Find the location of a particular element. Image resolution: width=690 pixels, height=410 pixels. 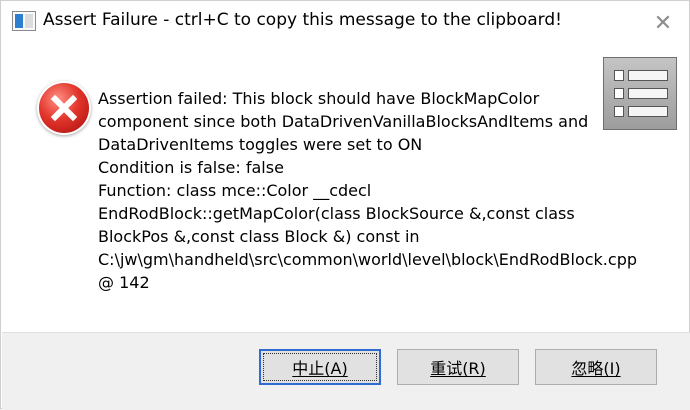

ignore-button-label: 忽略(I) is located at coordinates (596, 368).